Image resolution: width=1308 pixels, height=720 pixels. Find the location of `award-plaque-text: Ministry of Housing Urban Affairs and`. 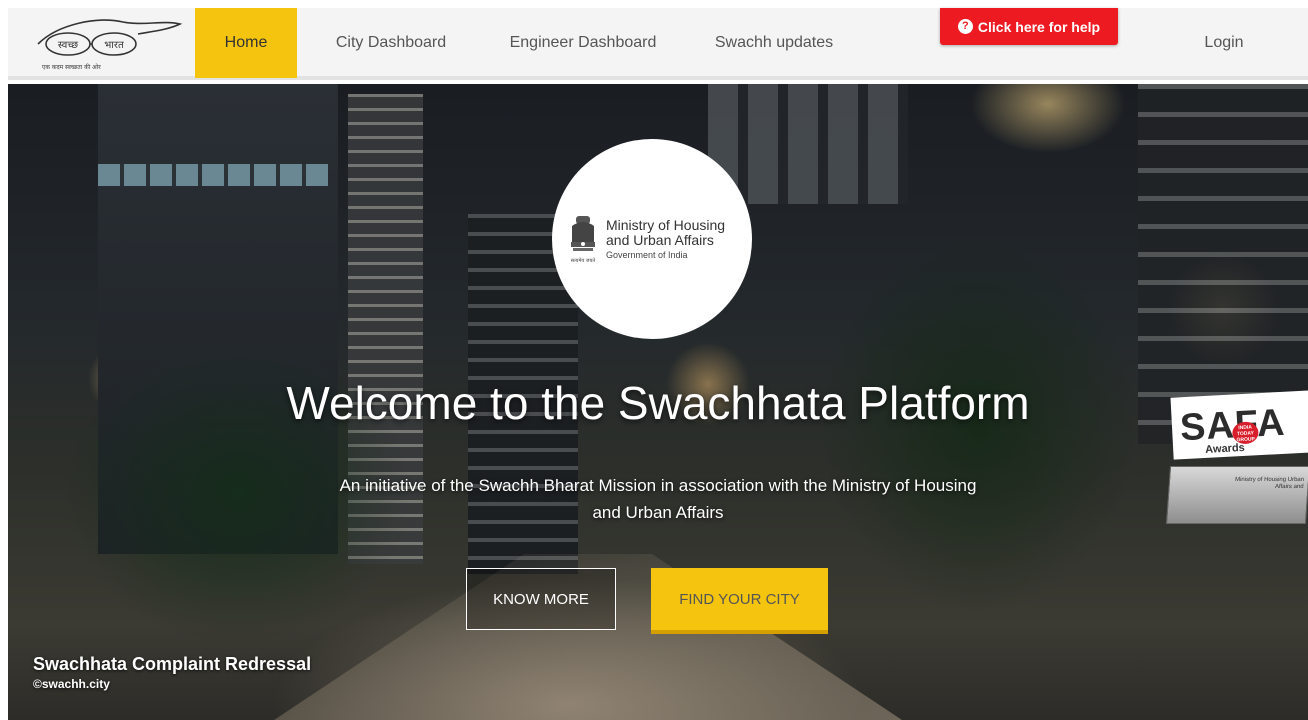

award-plaque-text: Ministry of Housing Urban Affairs and is located at coordinates (1269, 483).